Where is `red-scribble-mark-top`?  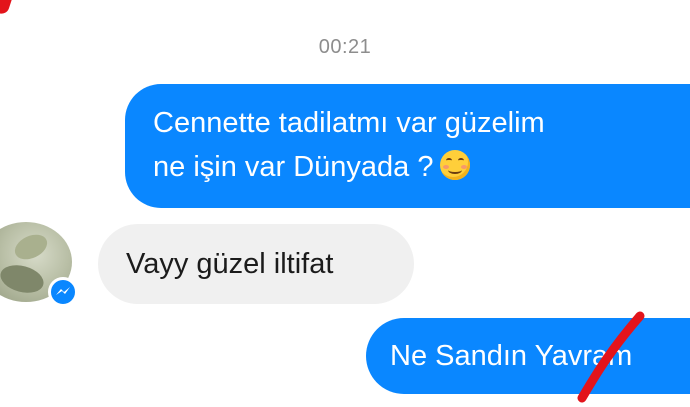 red-scribble-mark-top is located at coordinates (6, 8).